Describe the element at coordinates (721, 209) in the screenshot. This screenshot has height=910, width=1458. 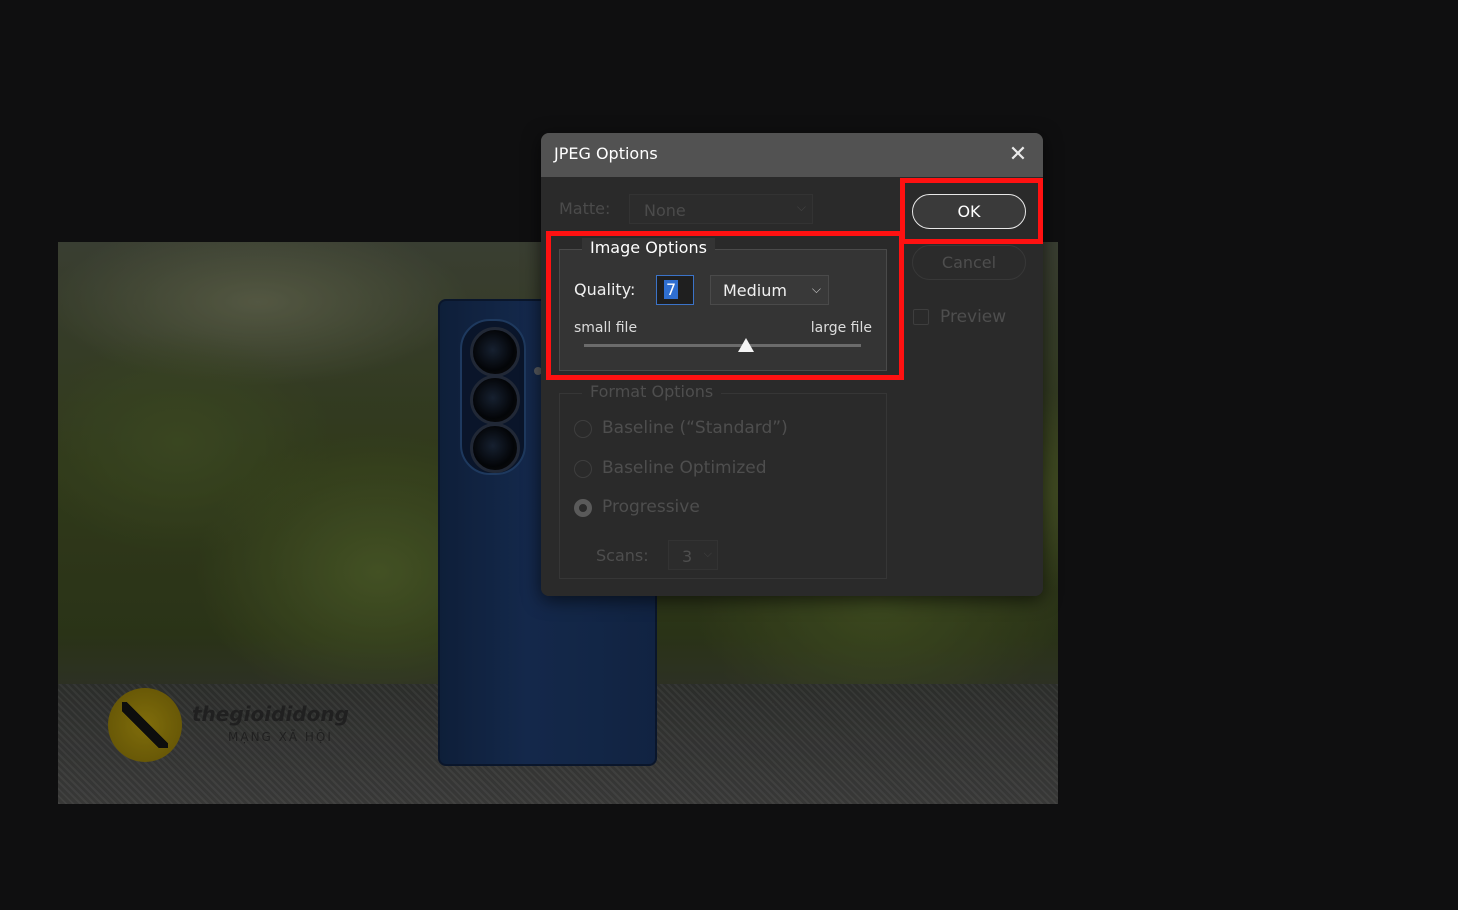
I see `matte-select: None ⌵` at that location.